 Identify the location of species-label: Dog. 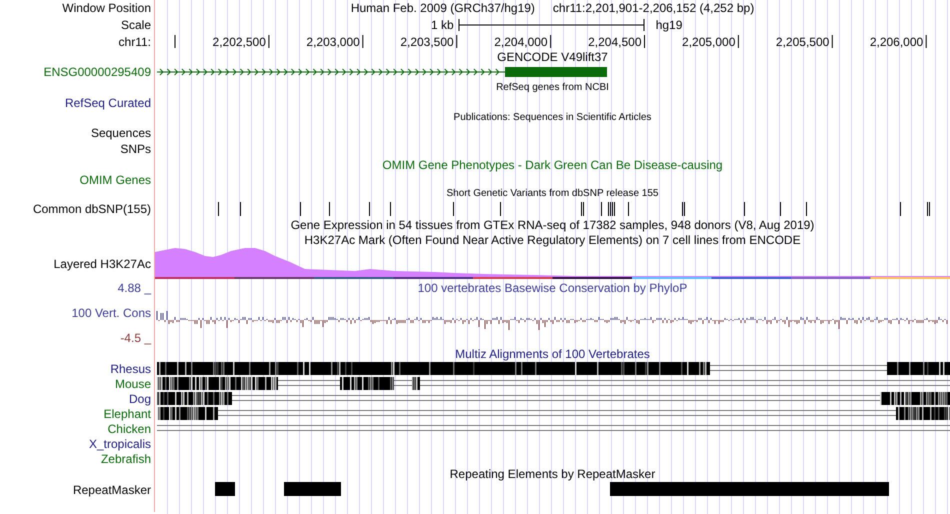
(139, 398).